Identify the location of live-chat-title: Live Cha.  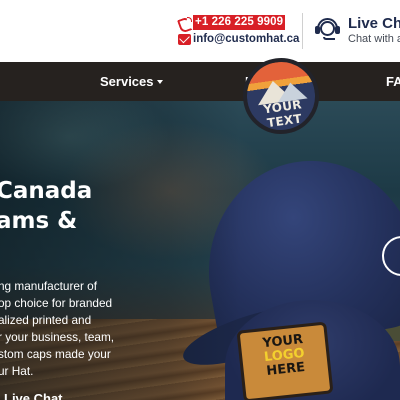
(374, 23).